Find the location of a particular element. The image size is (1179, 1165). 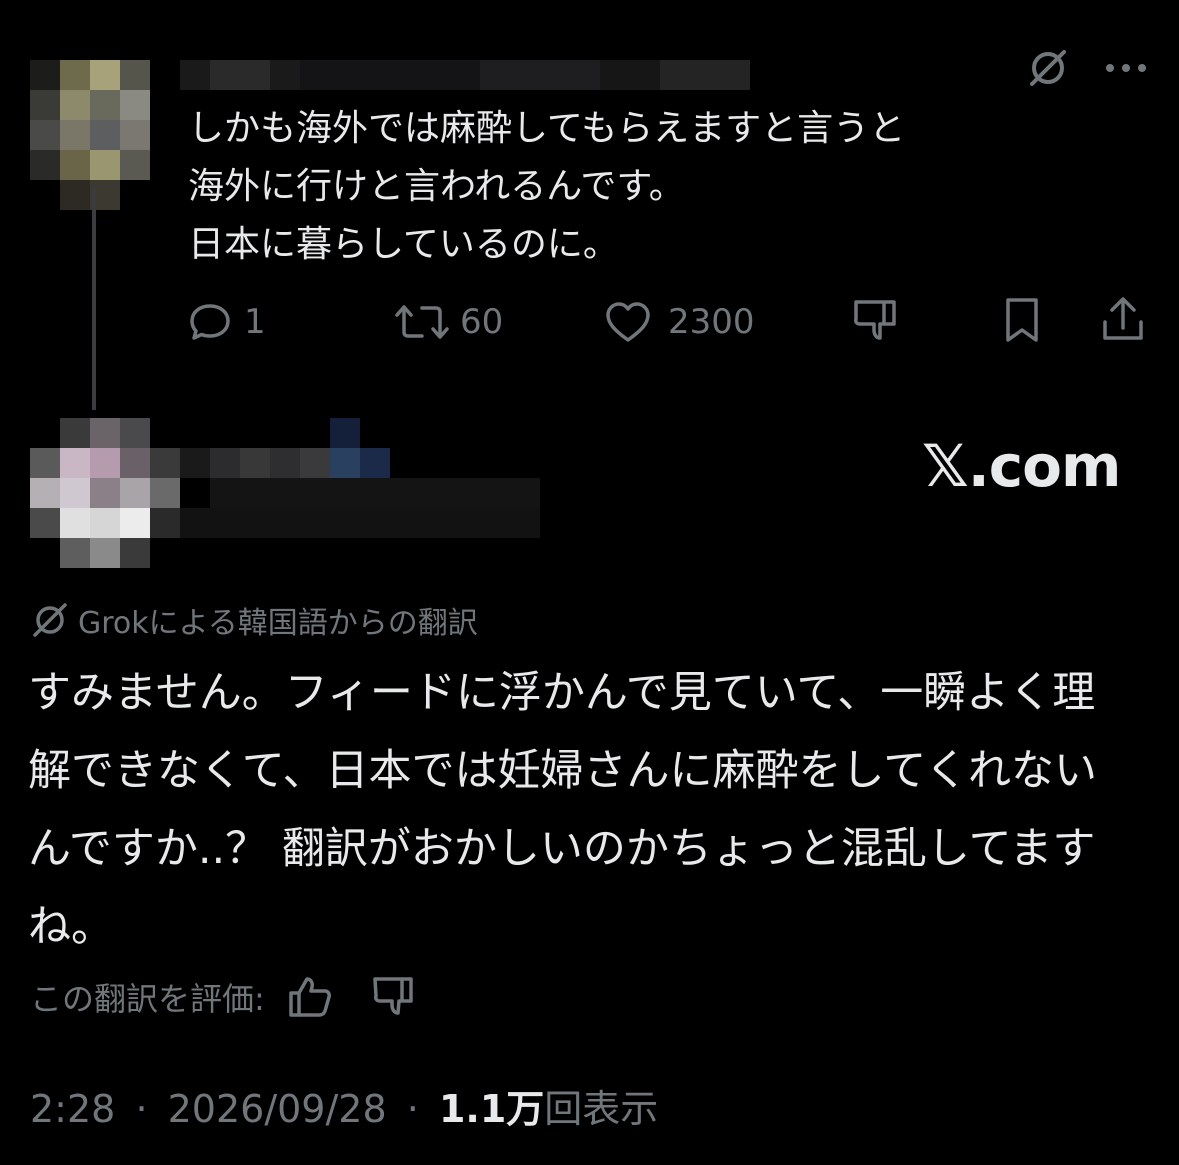

translation-header: Grokによる韓国語からの翻訳 is located at coordinates (254, 620).